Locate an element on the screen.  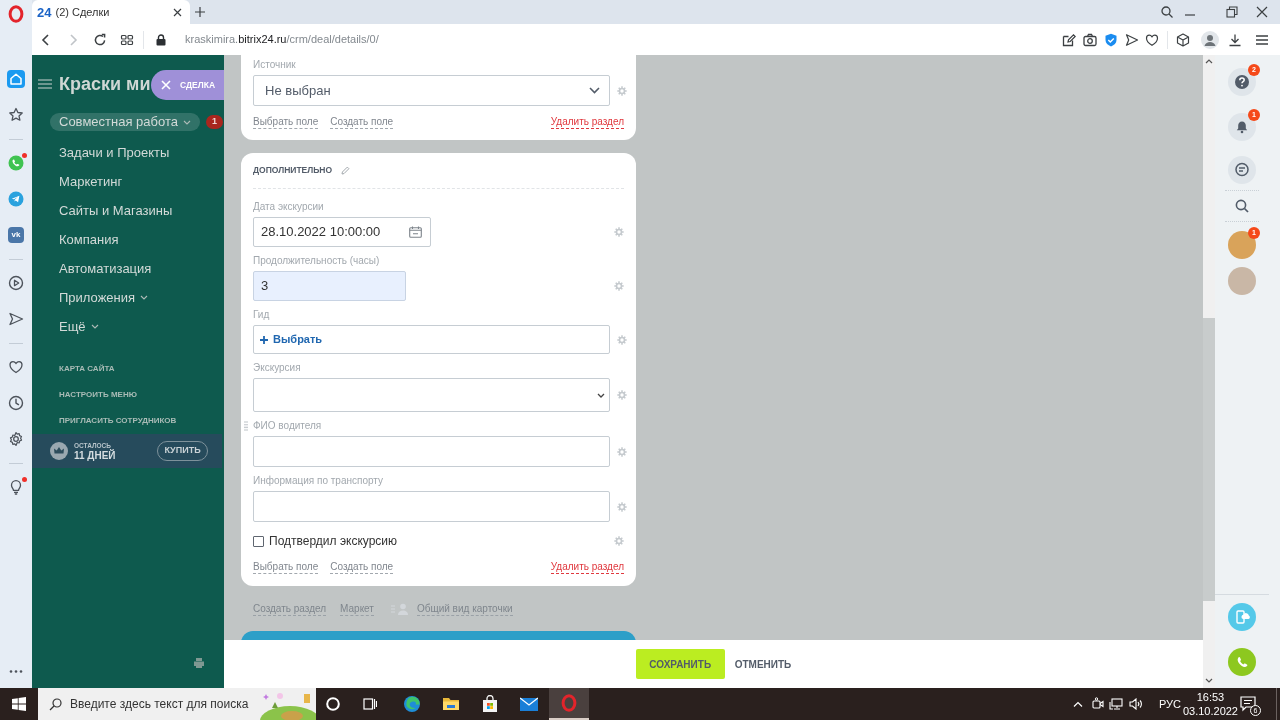
app-logo: vk is located at coordinates (16, 235).